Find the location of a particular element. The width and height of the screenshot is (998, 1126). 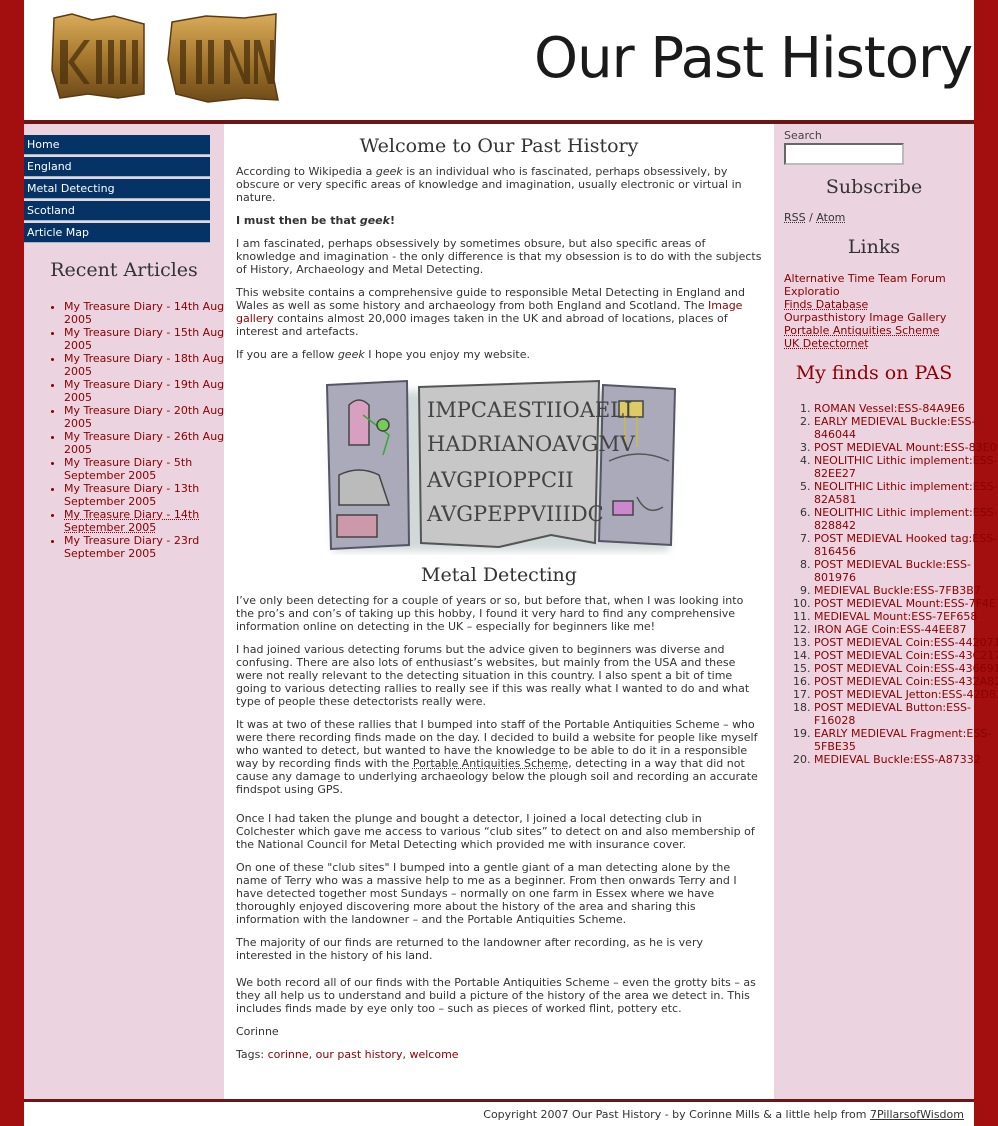

pas-find-link: NEOLITHIC Lithic implement:ESS-82EE27 is located at coordinates (906, 467).